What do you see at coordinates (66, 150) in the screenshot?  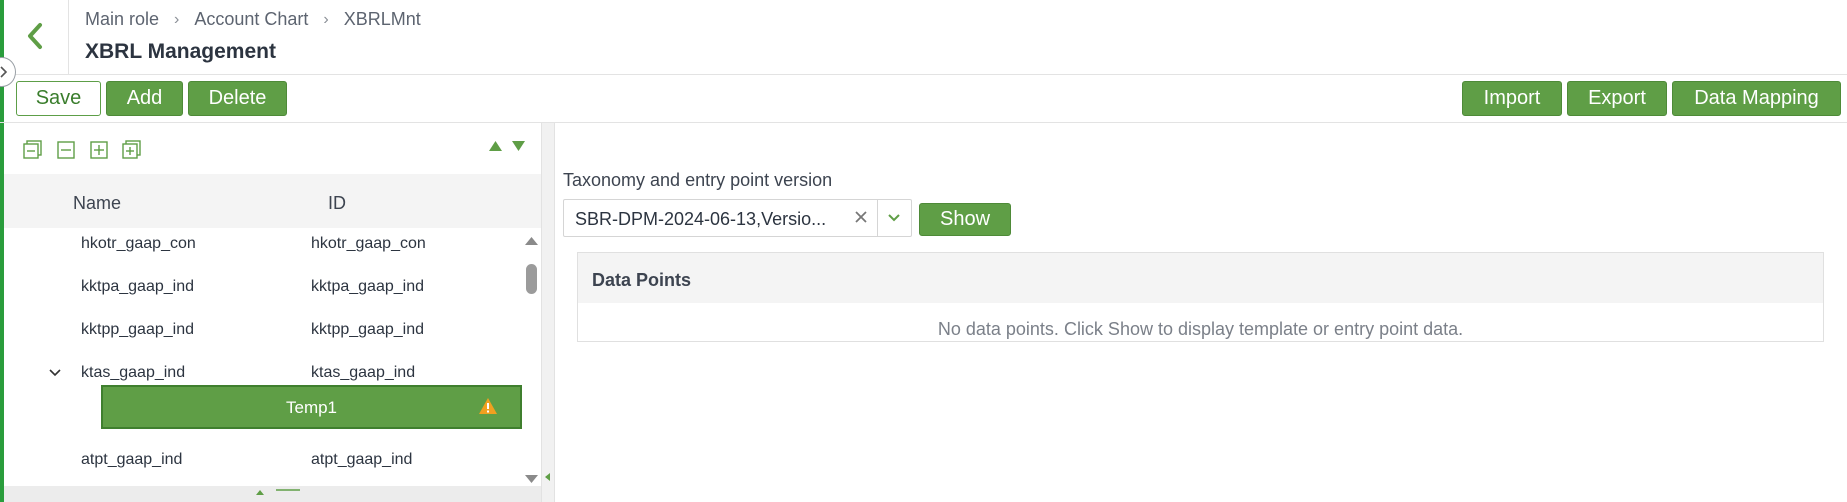 I see `collapse-icon` at bounding box center [66, 150].